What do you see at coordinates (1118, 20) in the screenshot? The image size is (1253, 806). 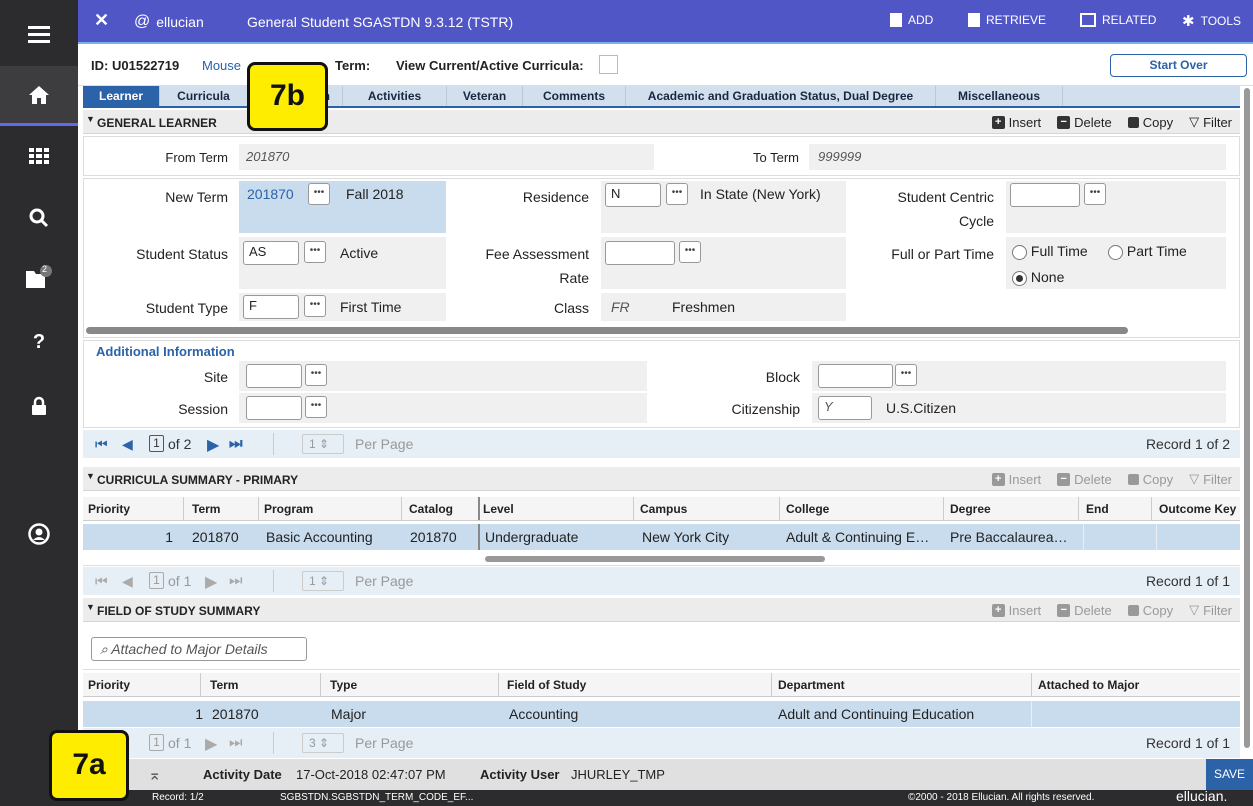 I see `related-button: RELATED` at bounding box center [1118, 20].